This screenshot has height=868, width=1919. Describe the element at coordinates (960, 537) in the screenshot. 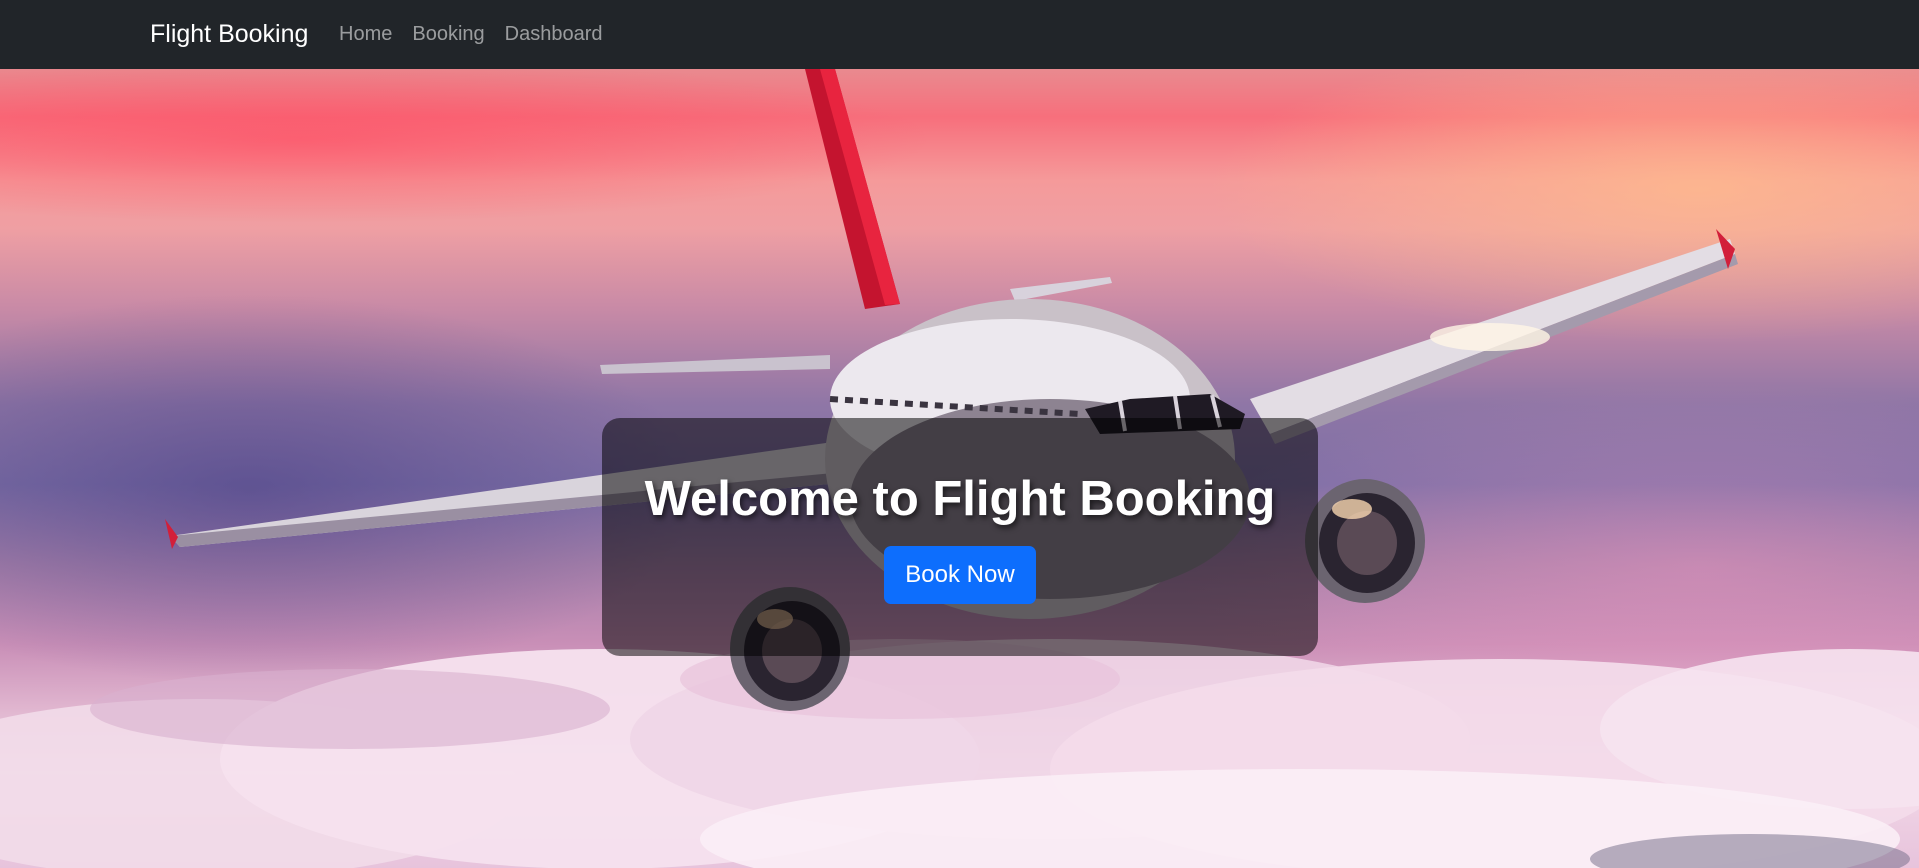

I see `hero-overlay-card: Welcome to Flight Booking Book Now` at that location.